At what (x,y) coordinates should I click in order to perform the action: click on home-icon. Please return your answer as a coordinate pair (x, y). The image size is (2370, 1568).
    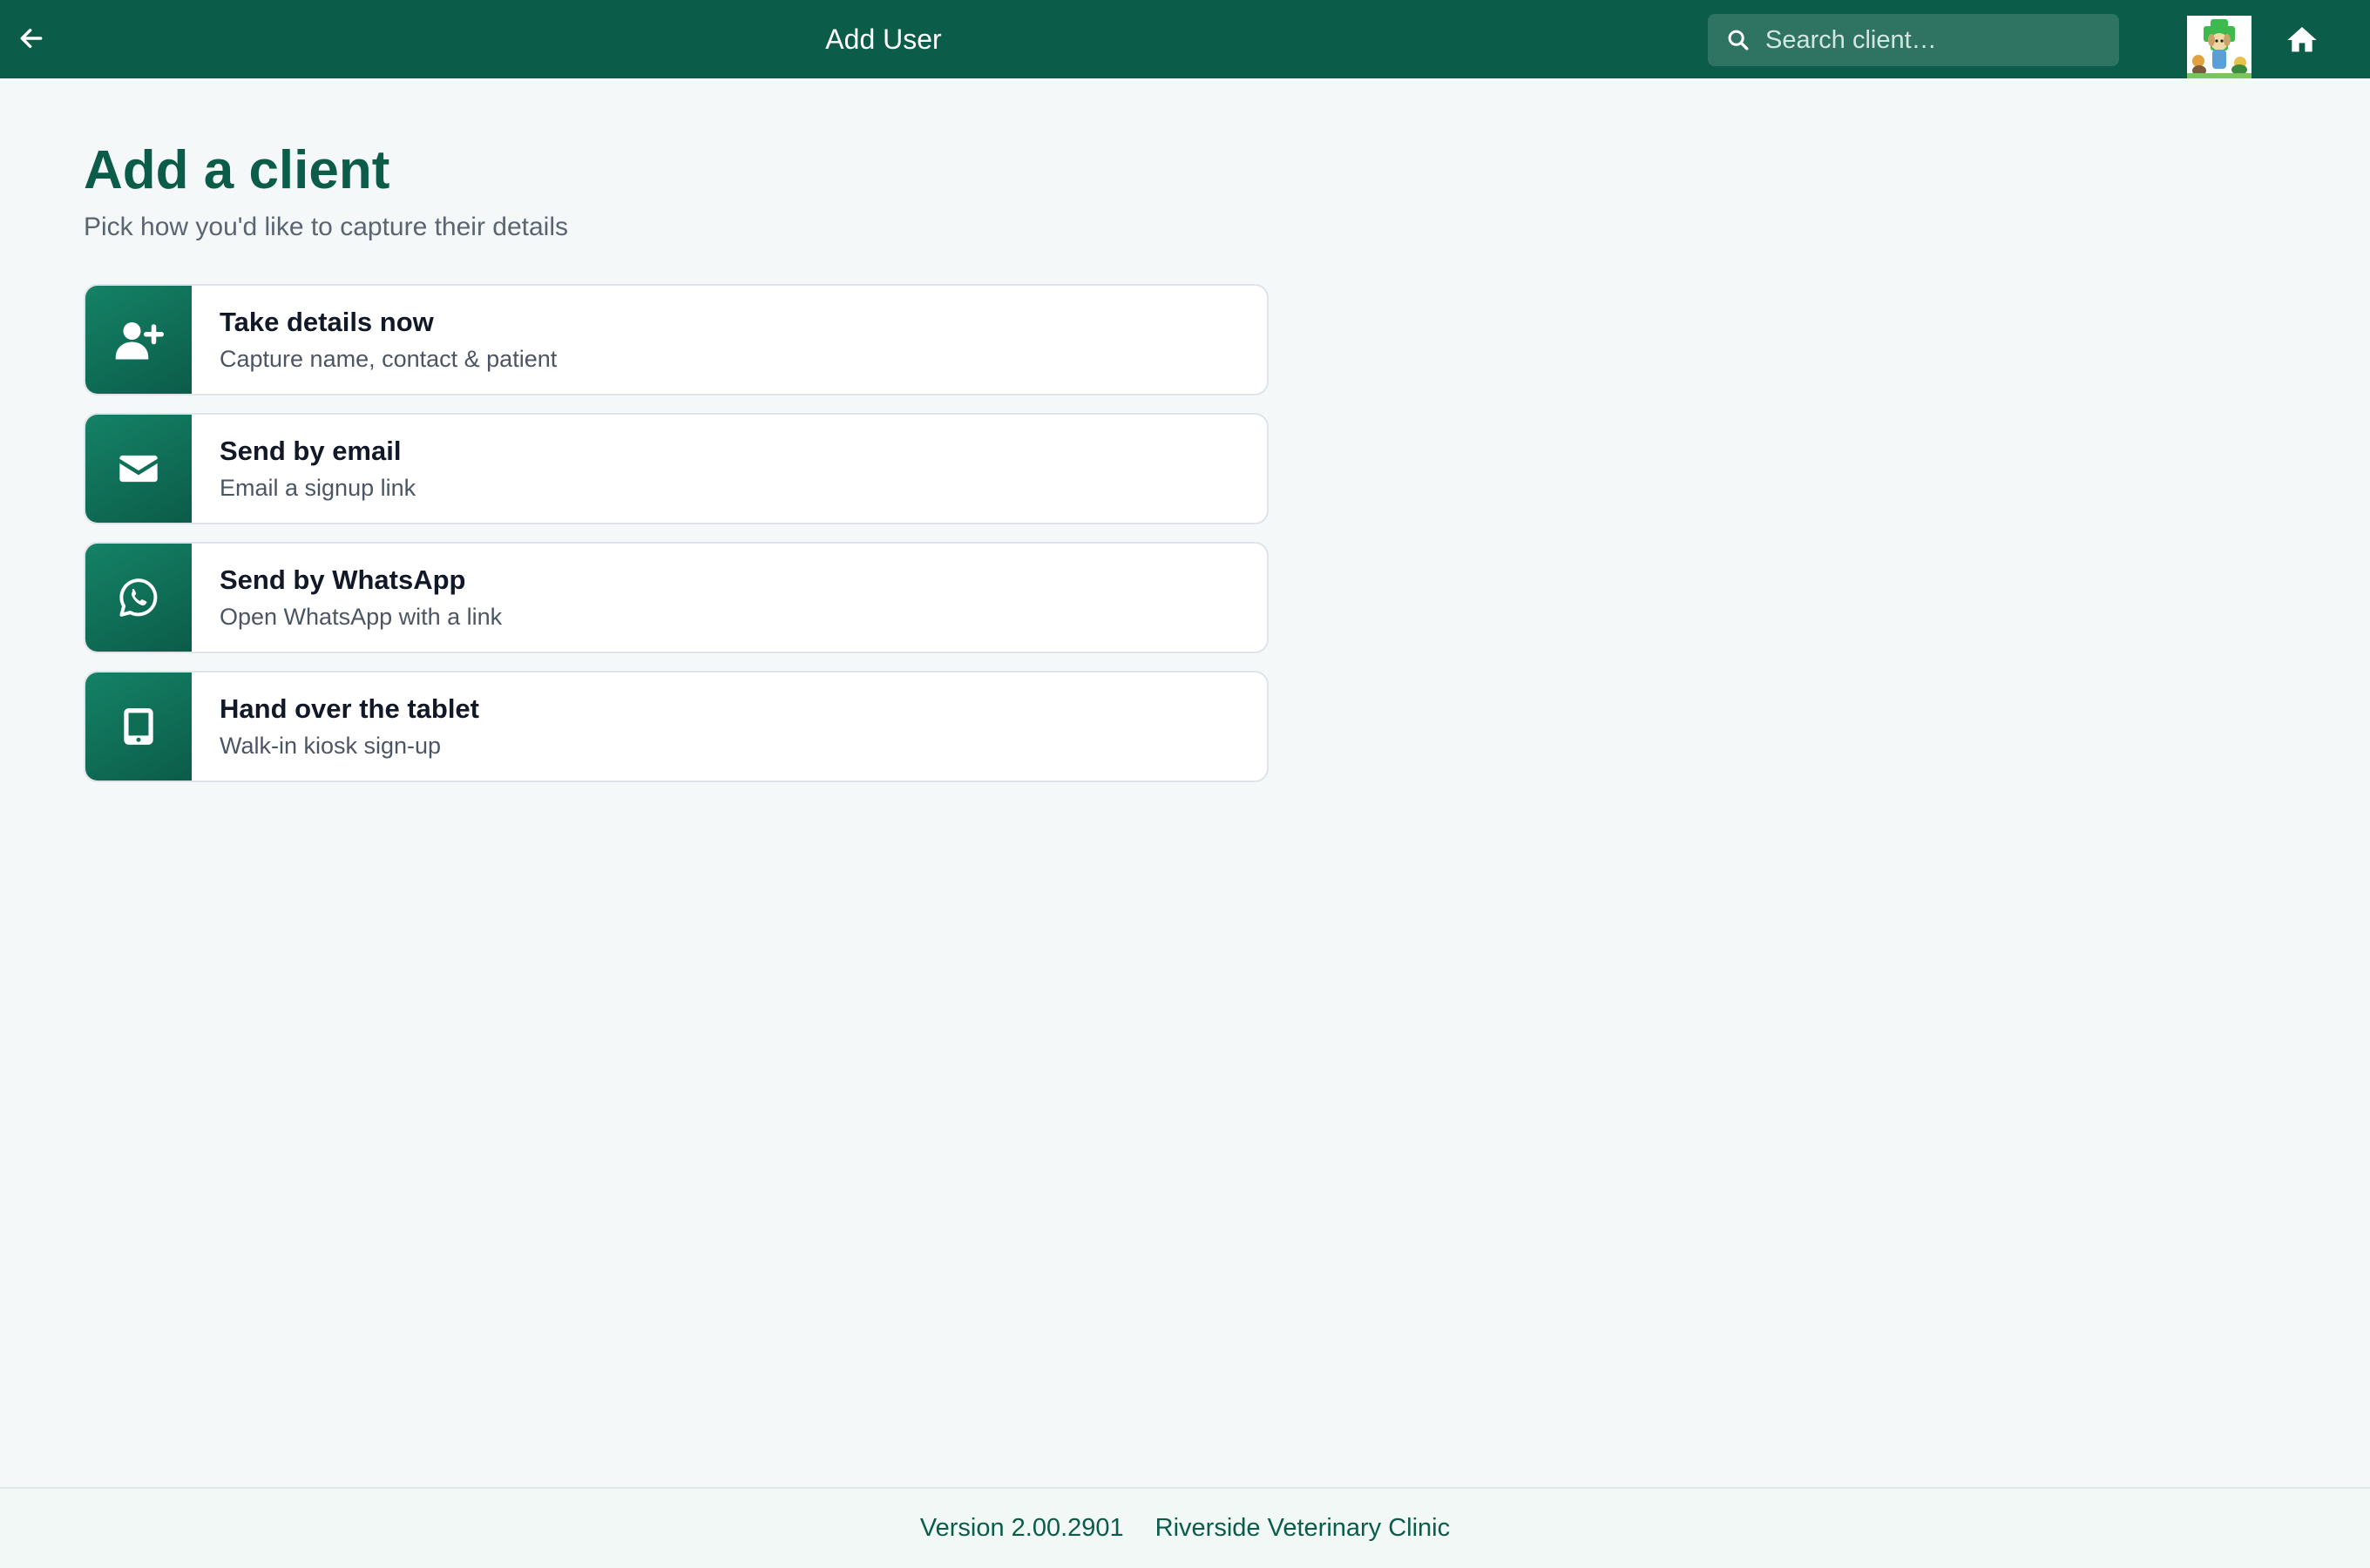
    Looking at the image, I should click on (2302, 40).